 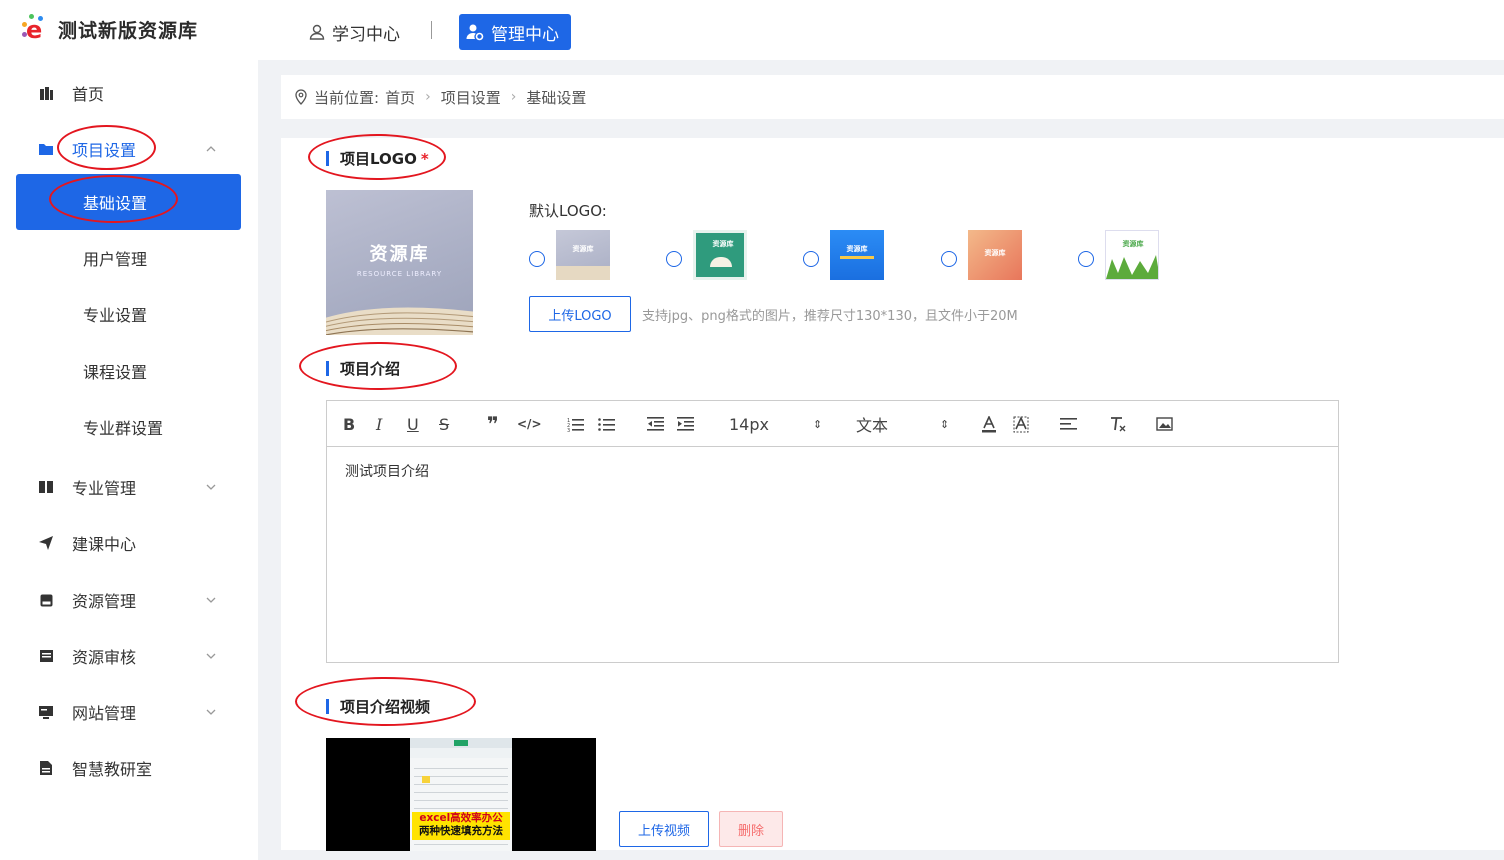 I want to click on clear-format-icon, so click(x=1117, y=424).